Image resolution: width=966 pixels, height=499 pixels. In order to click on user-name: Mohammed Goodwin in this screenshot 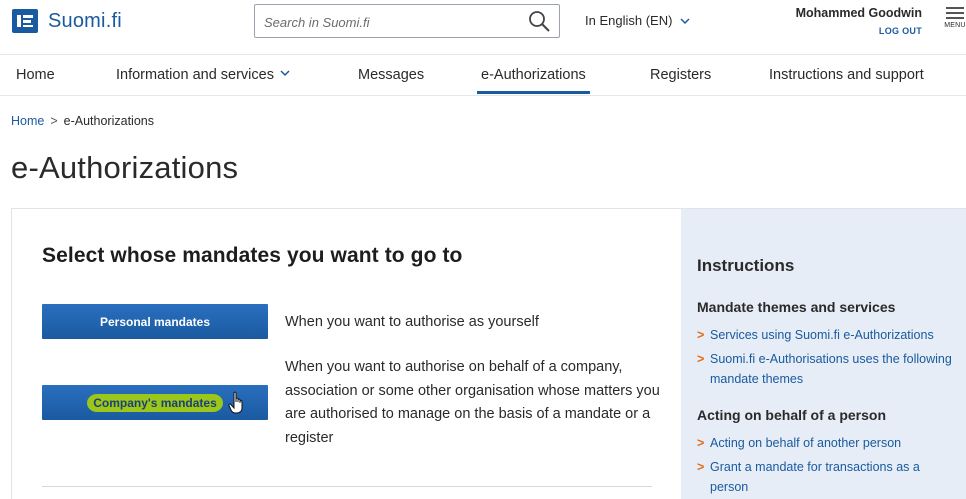, I will do `click(858, 13)`.